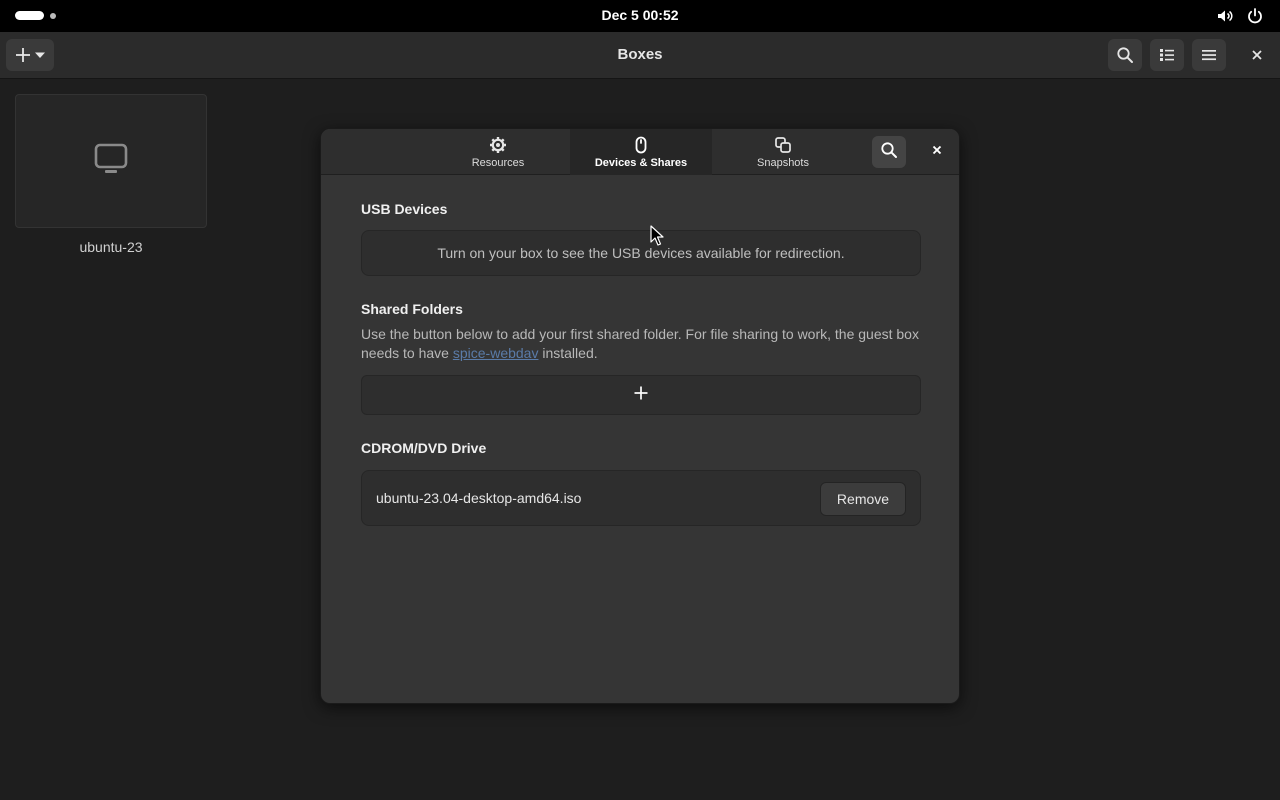 The height and width of the screenshot is (800, 1280). I want to click on cdrom-title: CDROM/DVD Drive, so click(424, 448).